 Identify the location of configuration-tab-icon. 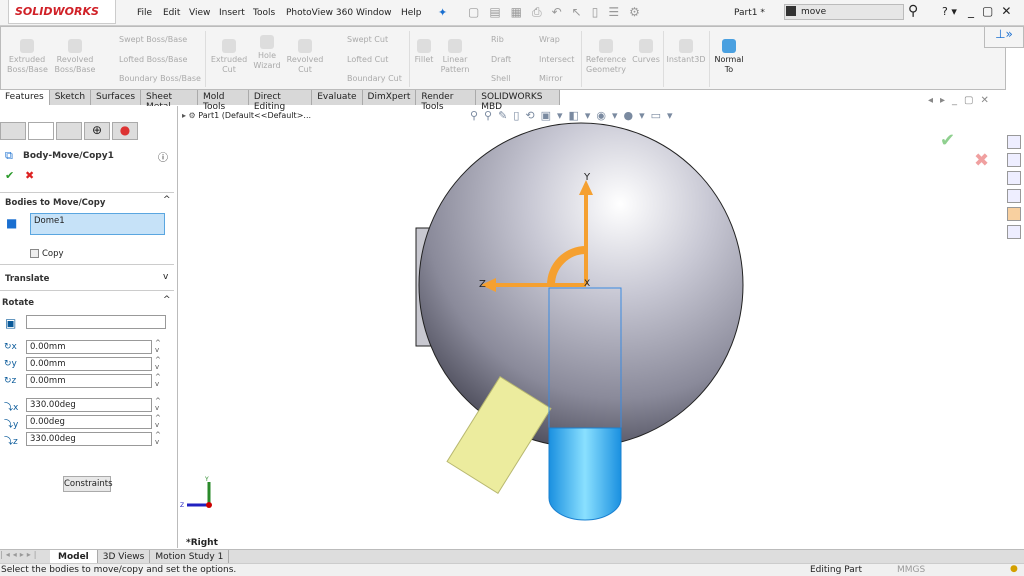
(69, 131).